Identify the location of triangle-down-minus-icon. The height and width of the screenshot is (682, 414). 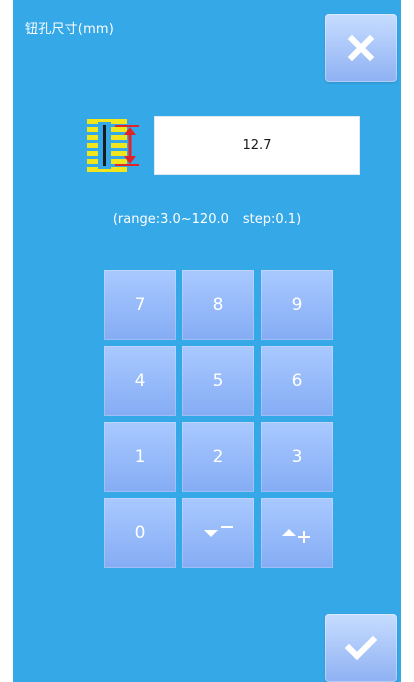
(218, 531).